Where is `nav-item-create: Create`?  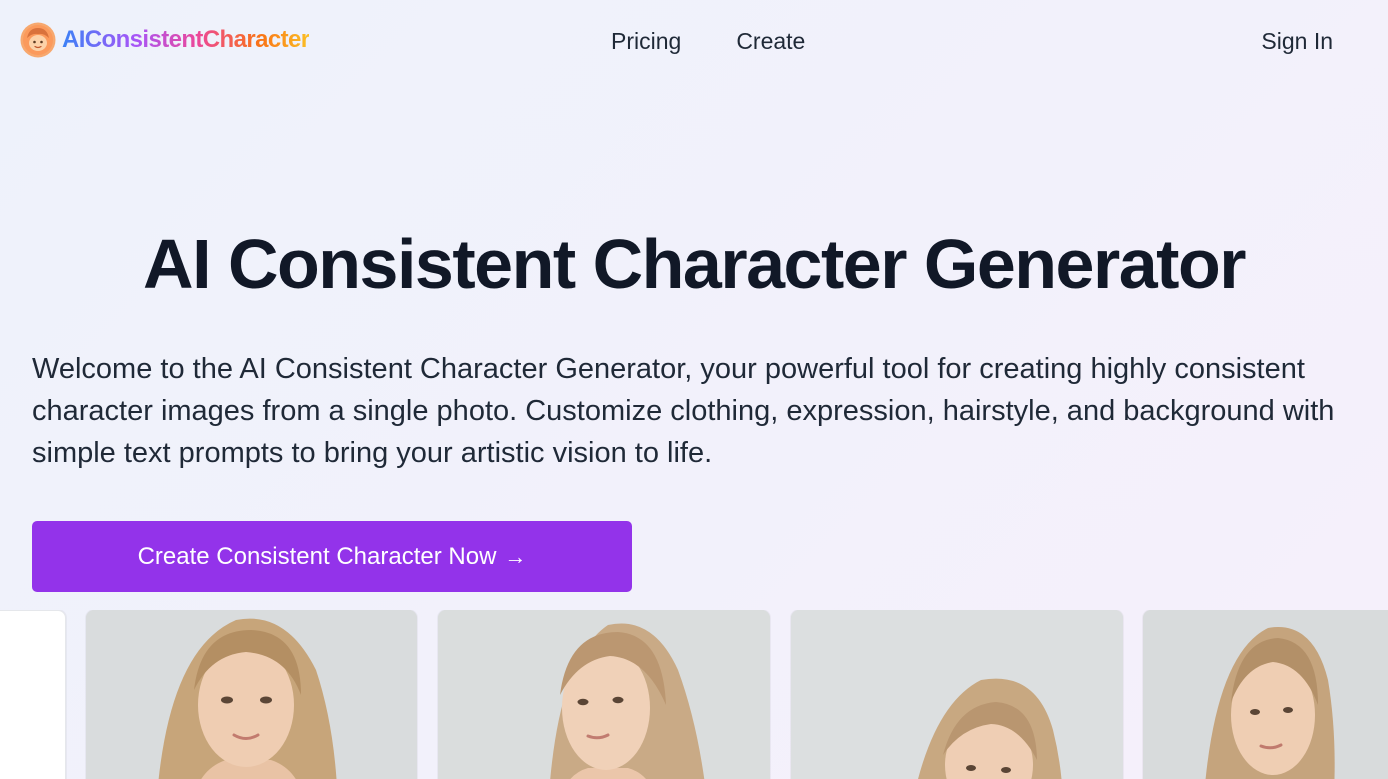
nav-item-create: Create is located at coordinates (770, 41).